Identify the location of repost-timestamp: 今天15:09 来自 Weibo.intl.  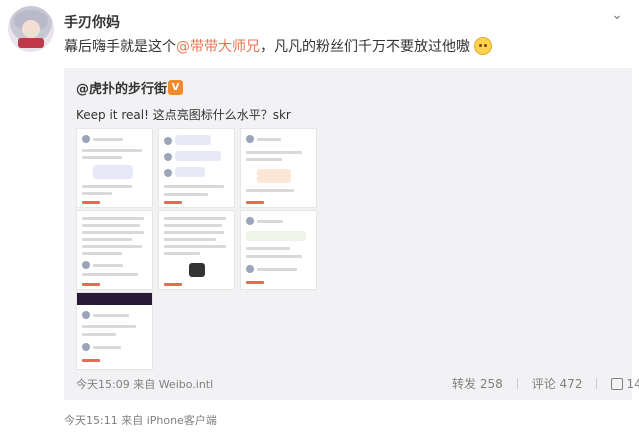
(145, 384).